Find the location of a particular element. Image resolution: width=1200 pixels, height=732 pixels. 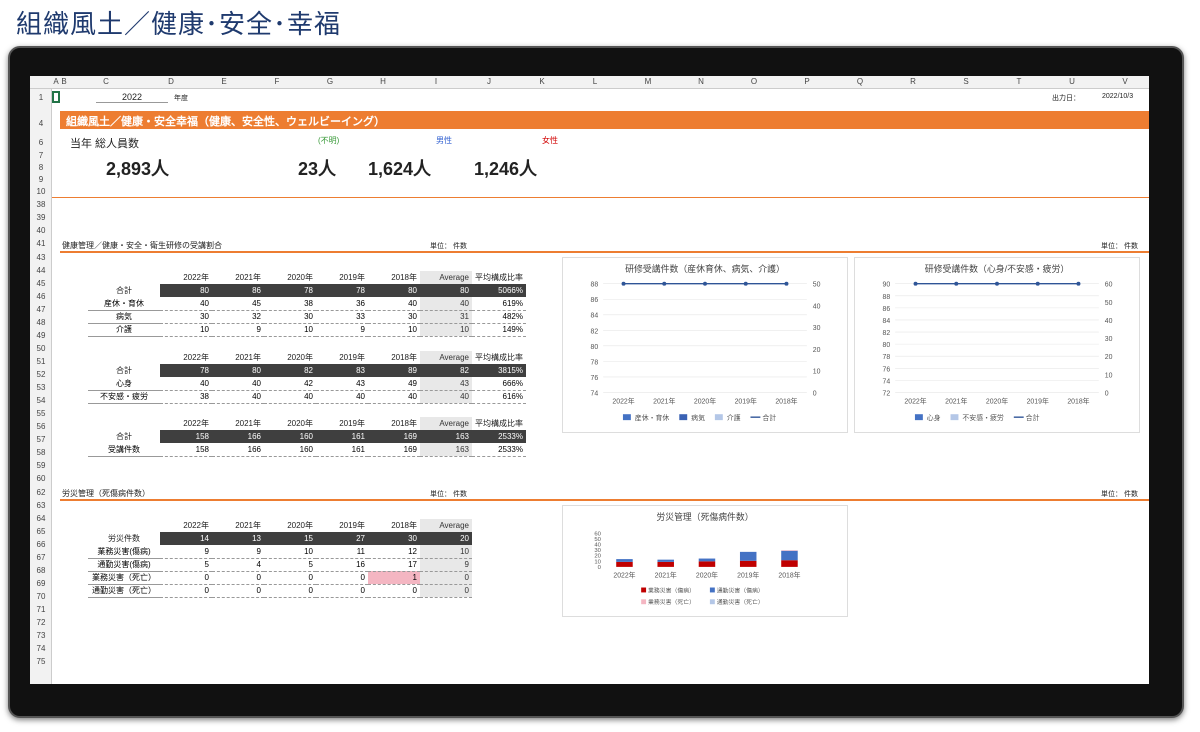

selected-cell is located at coordinates (56, 97).